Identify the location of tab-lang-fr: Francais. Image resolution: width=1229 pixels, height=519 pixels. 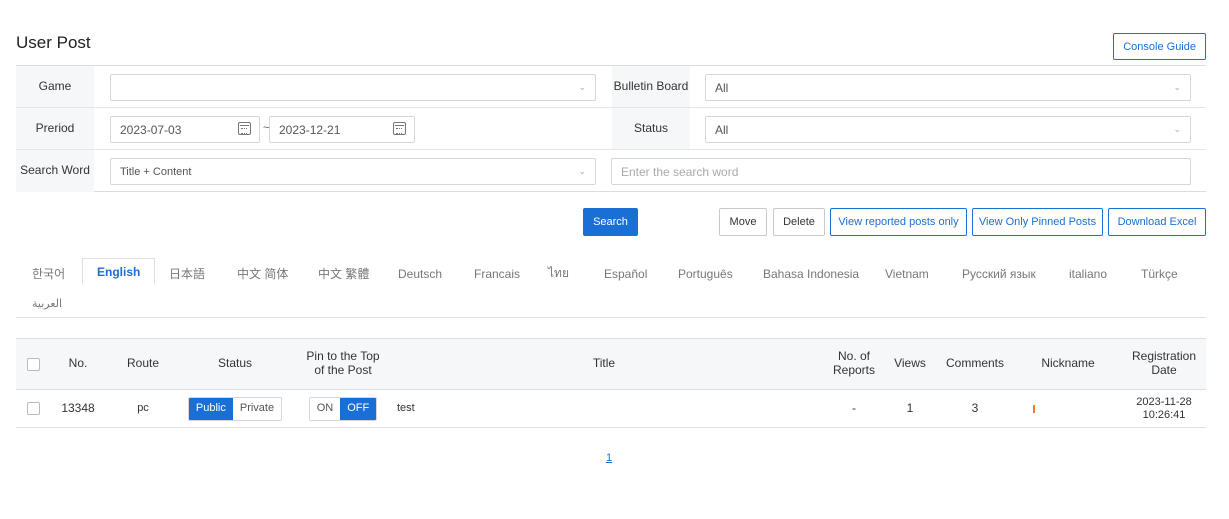
(497, 273).